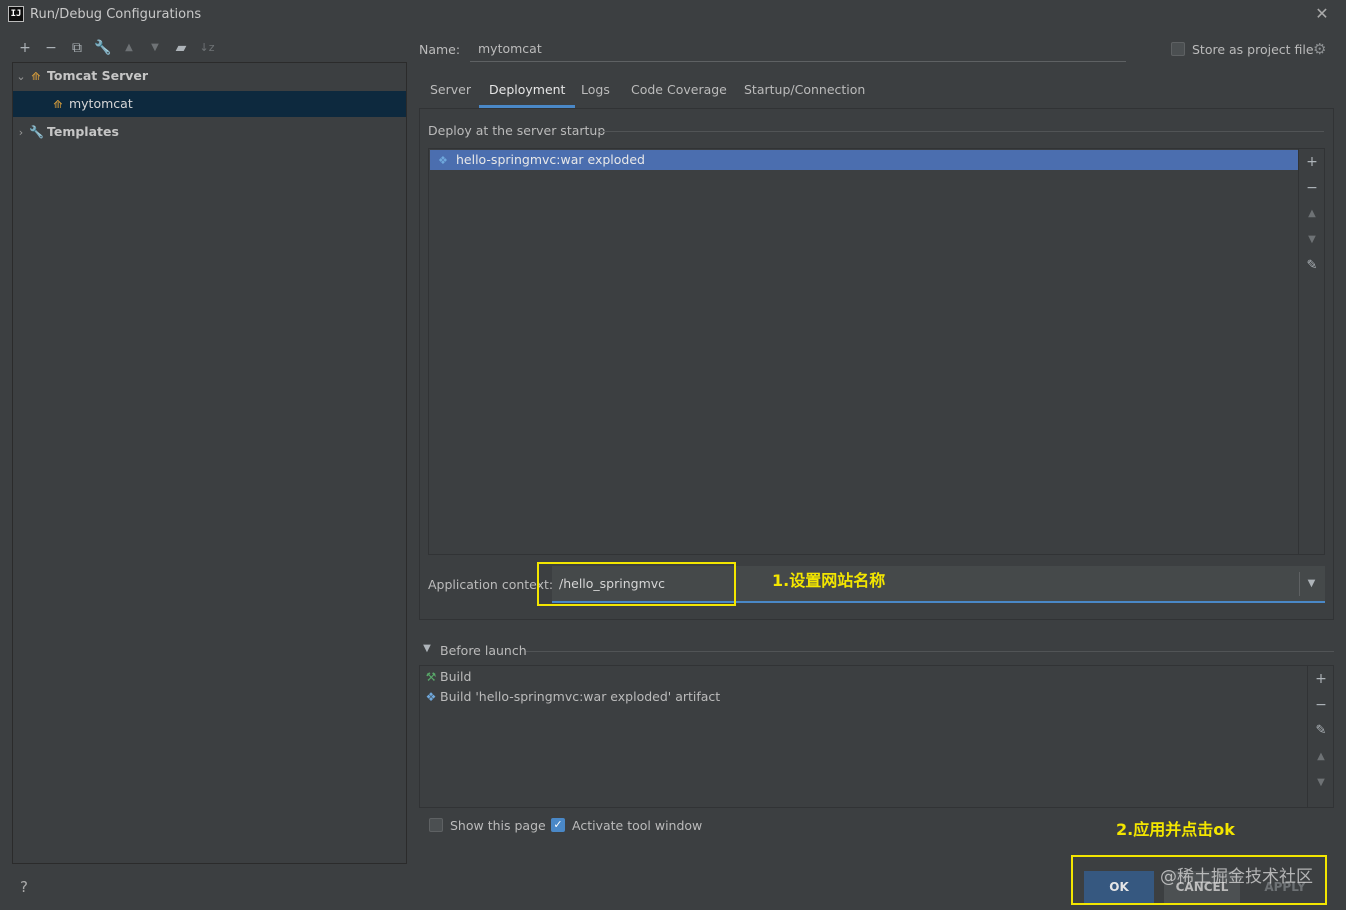 The image size is (1346, 910). I want to click on highlight-box-buttons, so click(1199, 880).